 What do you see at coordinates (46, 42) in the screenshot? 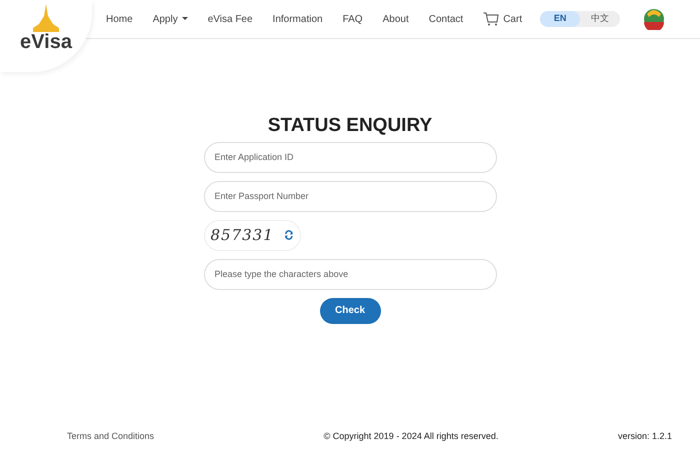
I see `logo-text: eVisa` at bounding box center [46, 42].